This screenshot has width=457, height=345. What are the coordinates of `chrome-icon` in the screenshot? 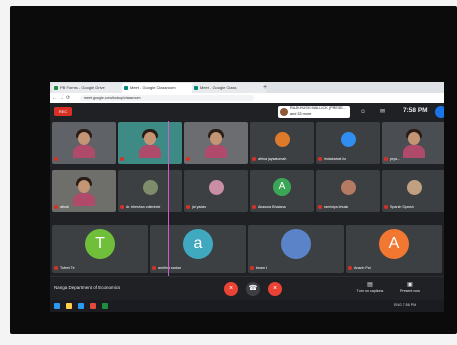 It's located at (93, 306).